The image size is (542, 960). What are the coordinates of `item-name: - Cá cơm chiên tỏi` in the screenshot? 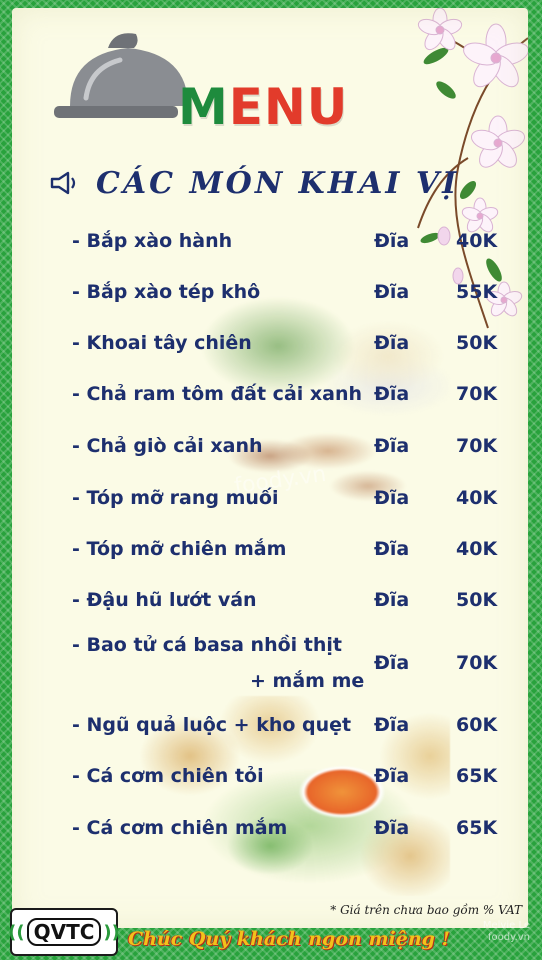 It's located at (168, 776).